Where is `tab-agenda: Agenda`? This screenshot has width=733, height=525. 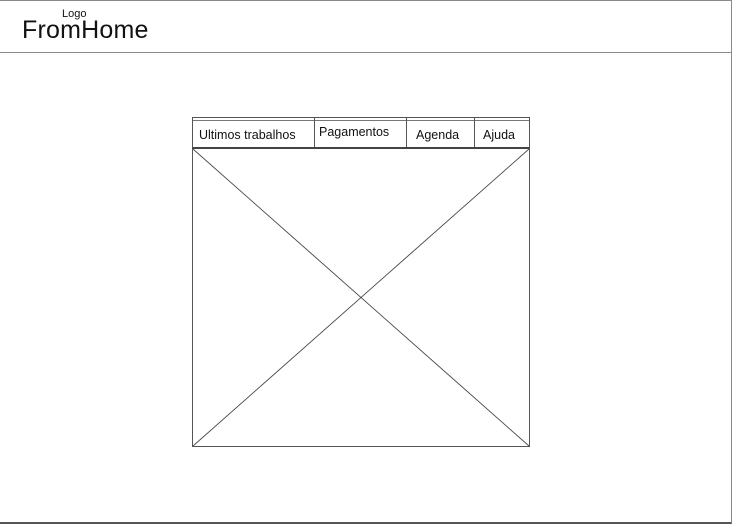
tab-agenda: Agenda is located at coordinates (437, 135).